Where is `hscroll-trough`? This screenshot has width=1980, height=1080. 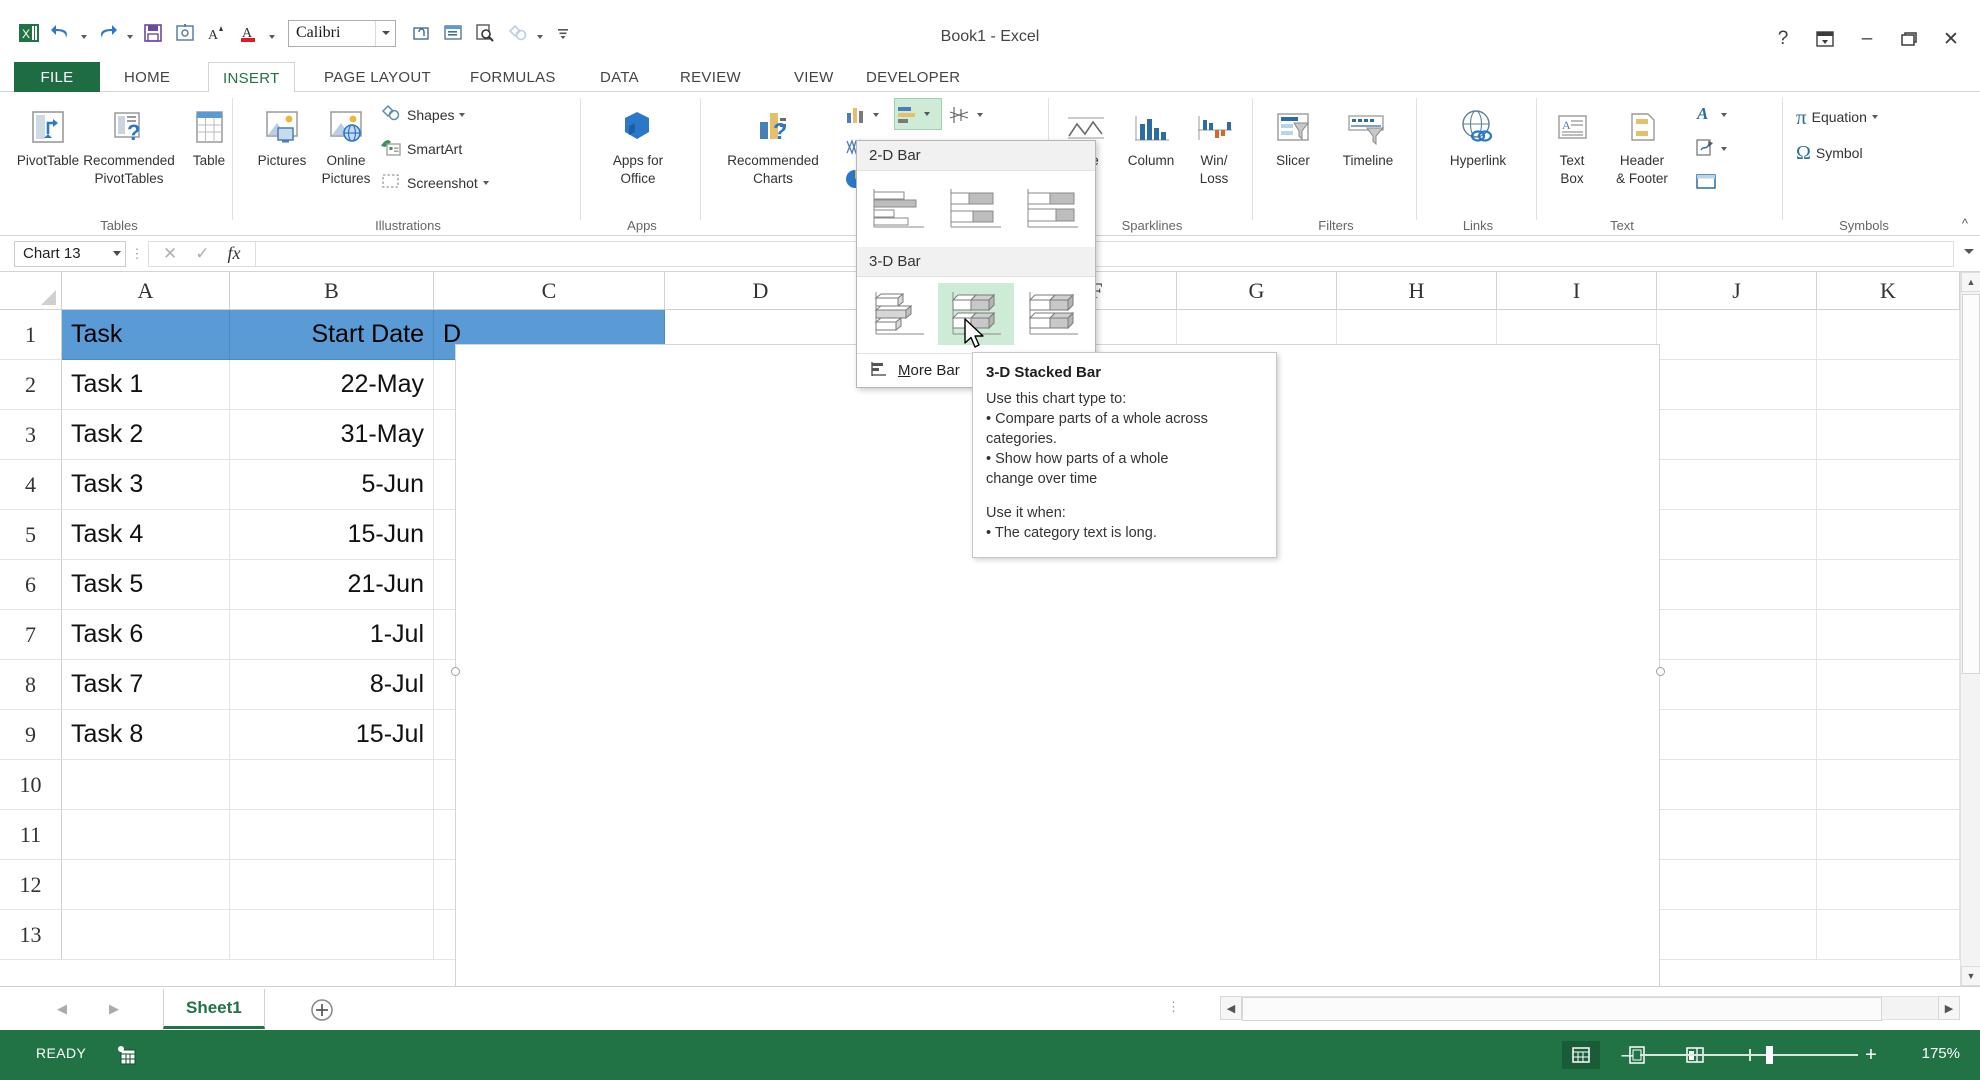 hscroll-trough is located at coordinates (1590, 1008).